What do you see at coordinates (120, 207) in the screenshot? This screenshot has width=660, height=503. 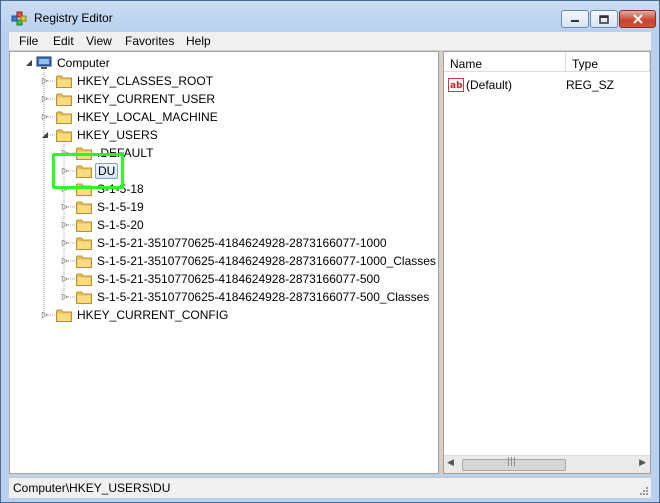 I see `tree-label: S-1-5-19` at bounding box center [120, 207].